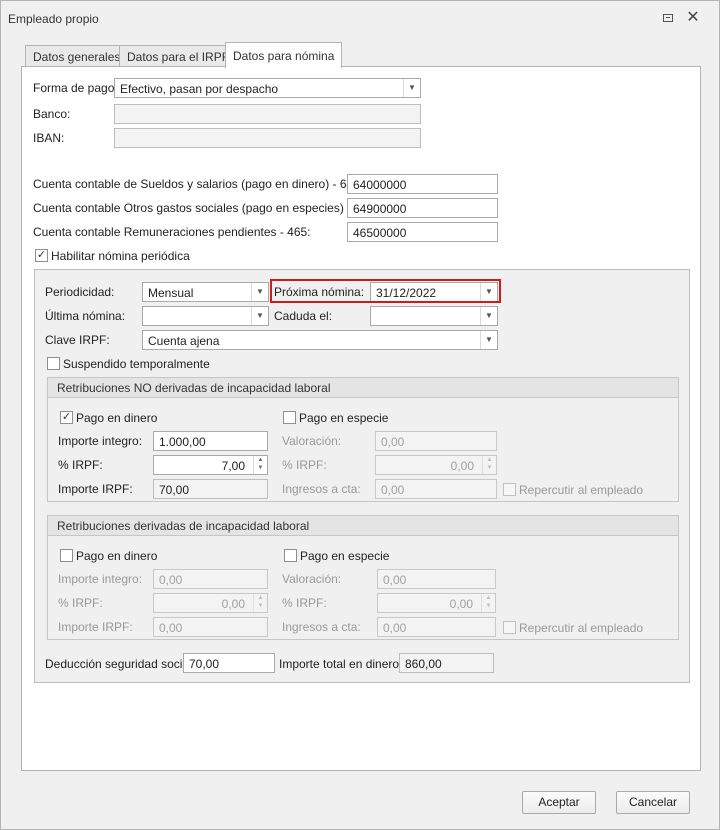 The height and width of the screenshot is (830, 720). Describe the element at coordinates (345, 556) in the screenshot. I see `pago-especie-incap-label: Pago en especie` at that location.